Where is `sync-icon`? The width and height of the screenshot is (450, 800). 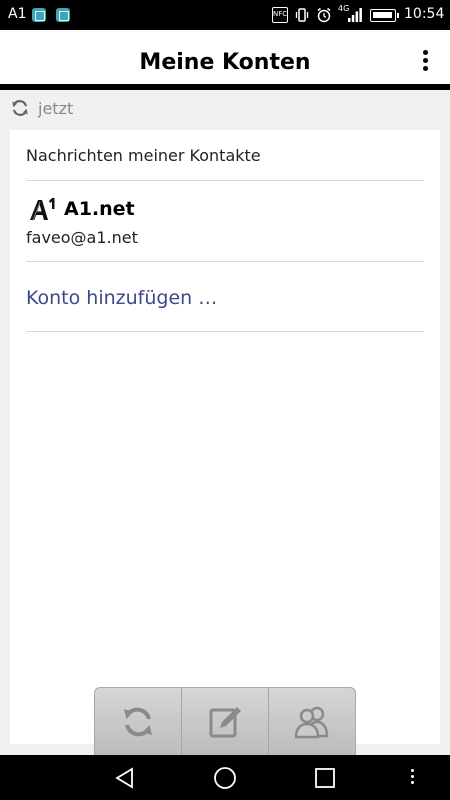
sync-icon is located at coordinates (20, 108).